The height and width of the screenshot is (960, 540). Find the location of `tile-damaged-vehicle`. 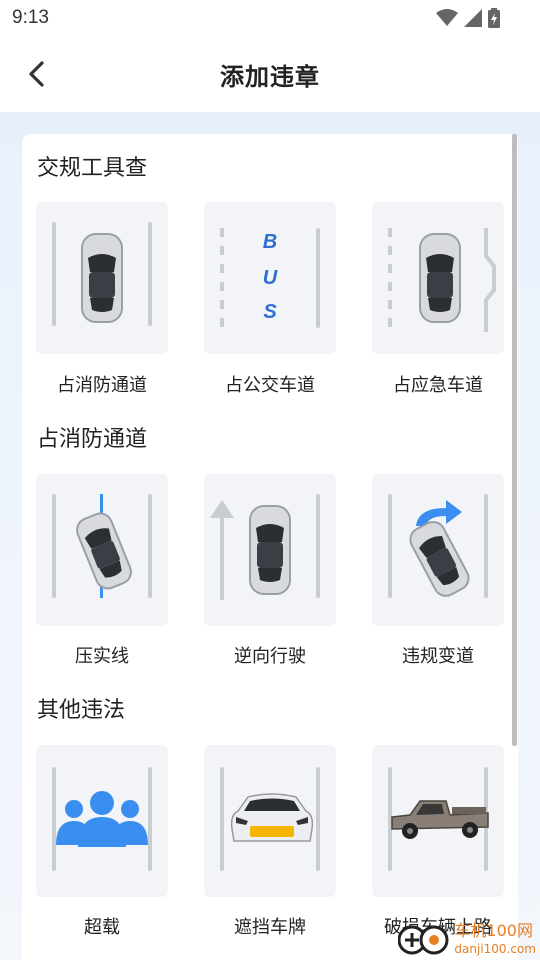

tile-damaged-vehicle is located at coordinates (438, 821).